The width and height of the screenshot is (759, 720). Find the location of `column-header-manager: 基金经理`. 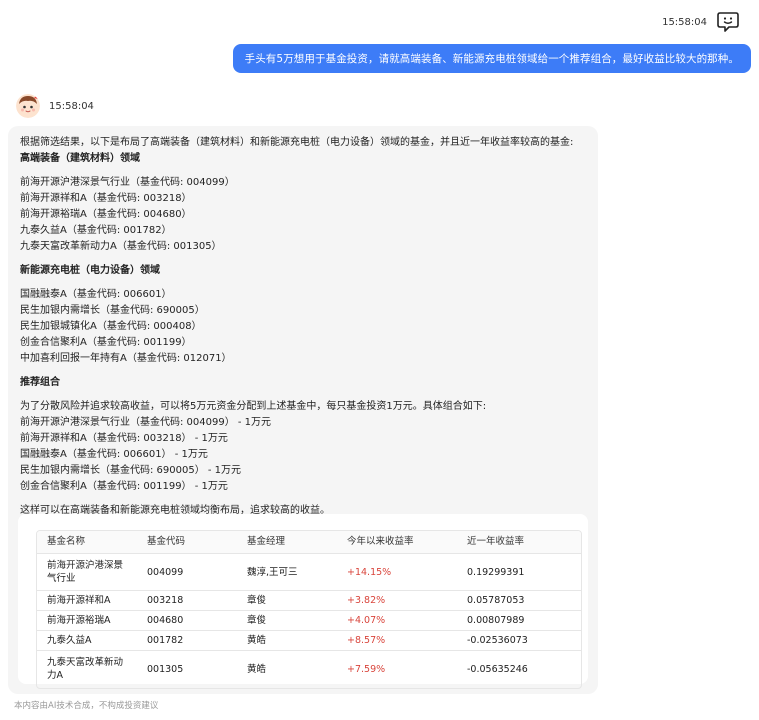

column-header-manager: 基金经理 is located at coordinates (287, 542).